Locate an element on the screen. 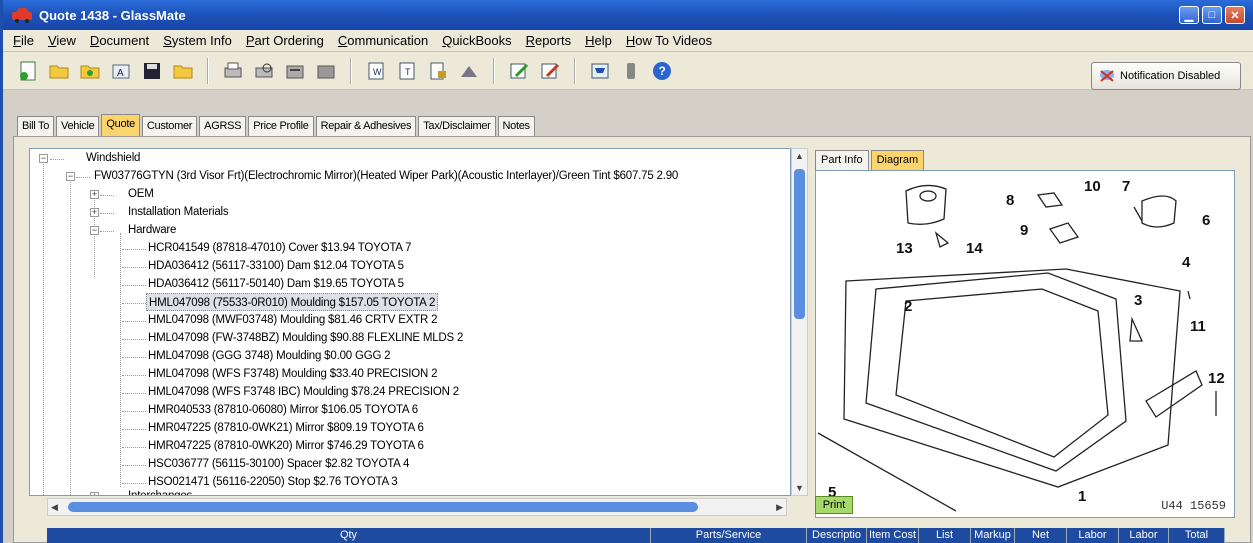 The width and height of the screenshot is (1253, 543). open-folder-icon is located at coordinates (59, 71).